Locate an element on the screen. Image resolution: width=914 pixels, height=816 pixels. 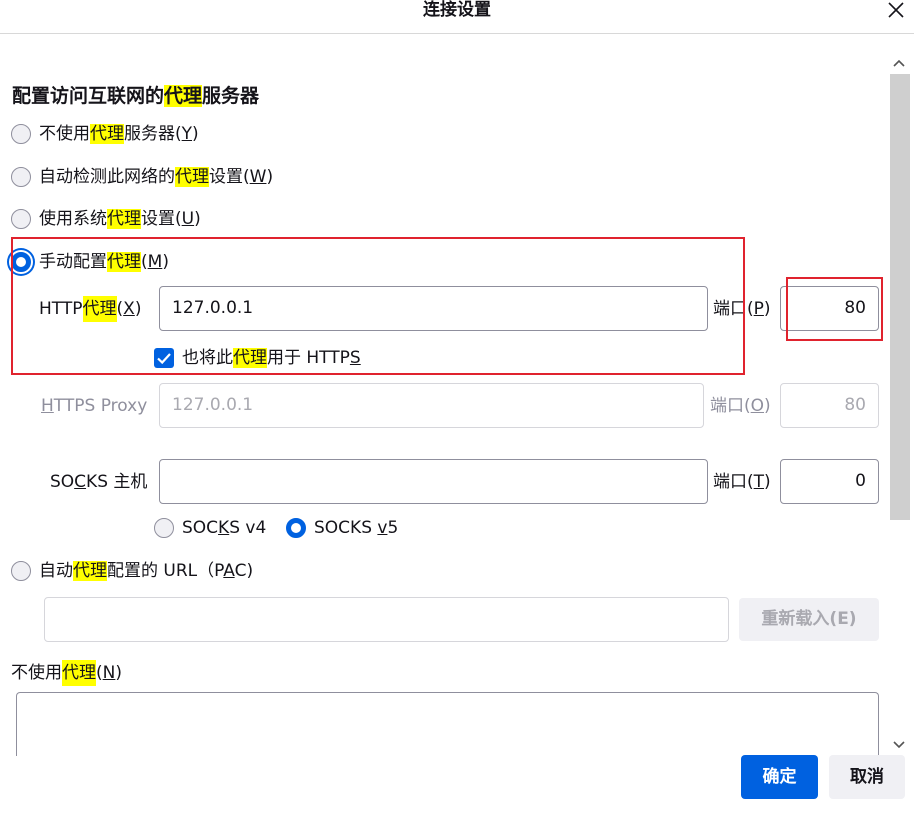
dialog-titlebar: 连接设置 is located at coordinates (457, 17).